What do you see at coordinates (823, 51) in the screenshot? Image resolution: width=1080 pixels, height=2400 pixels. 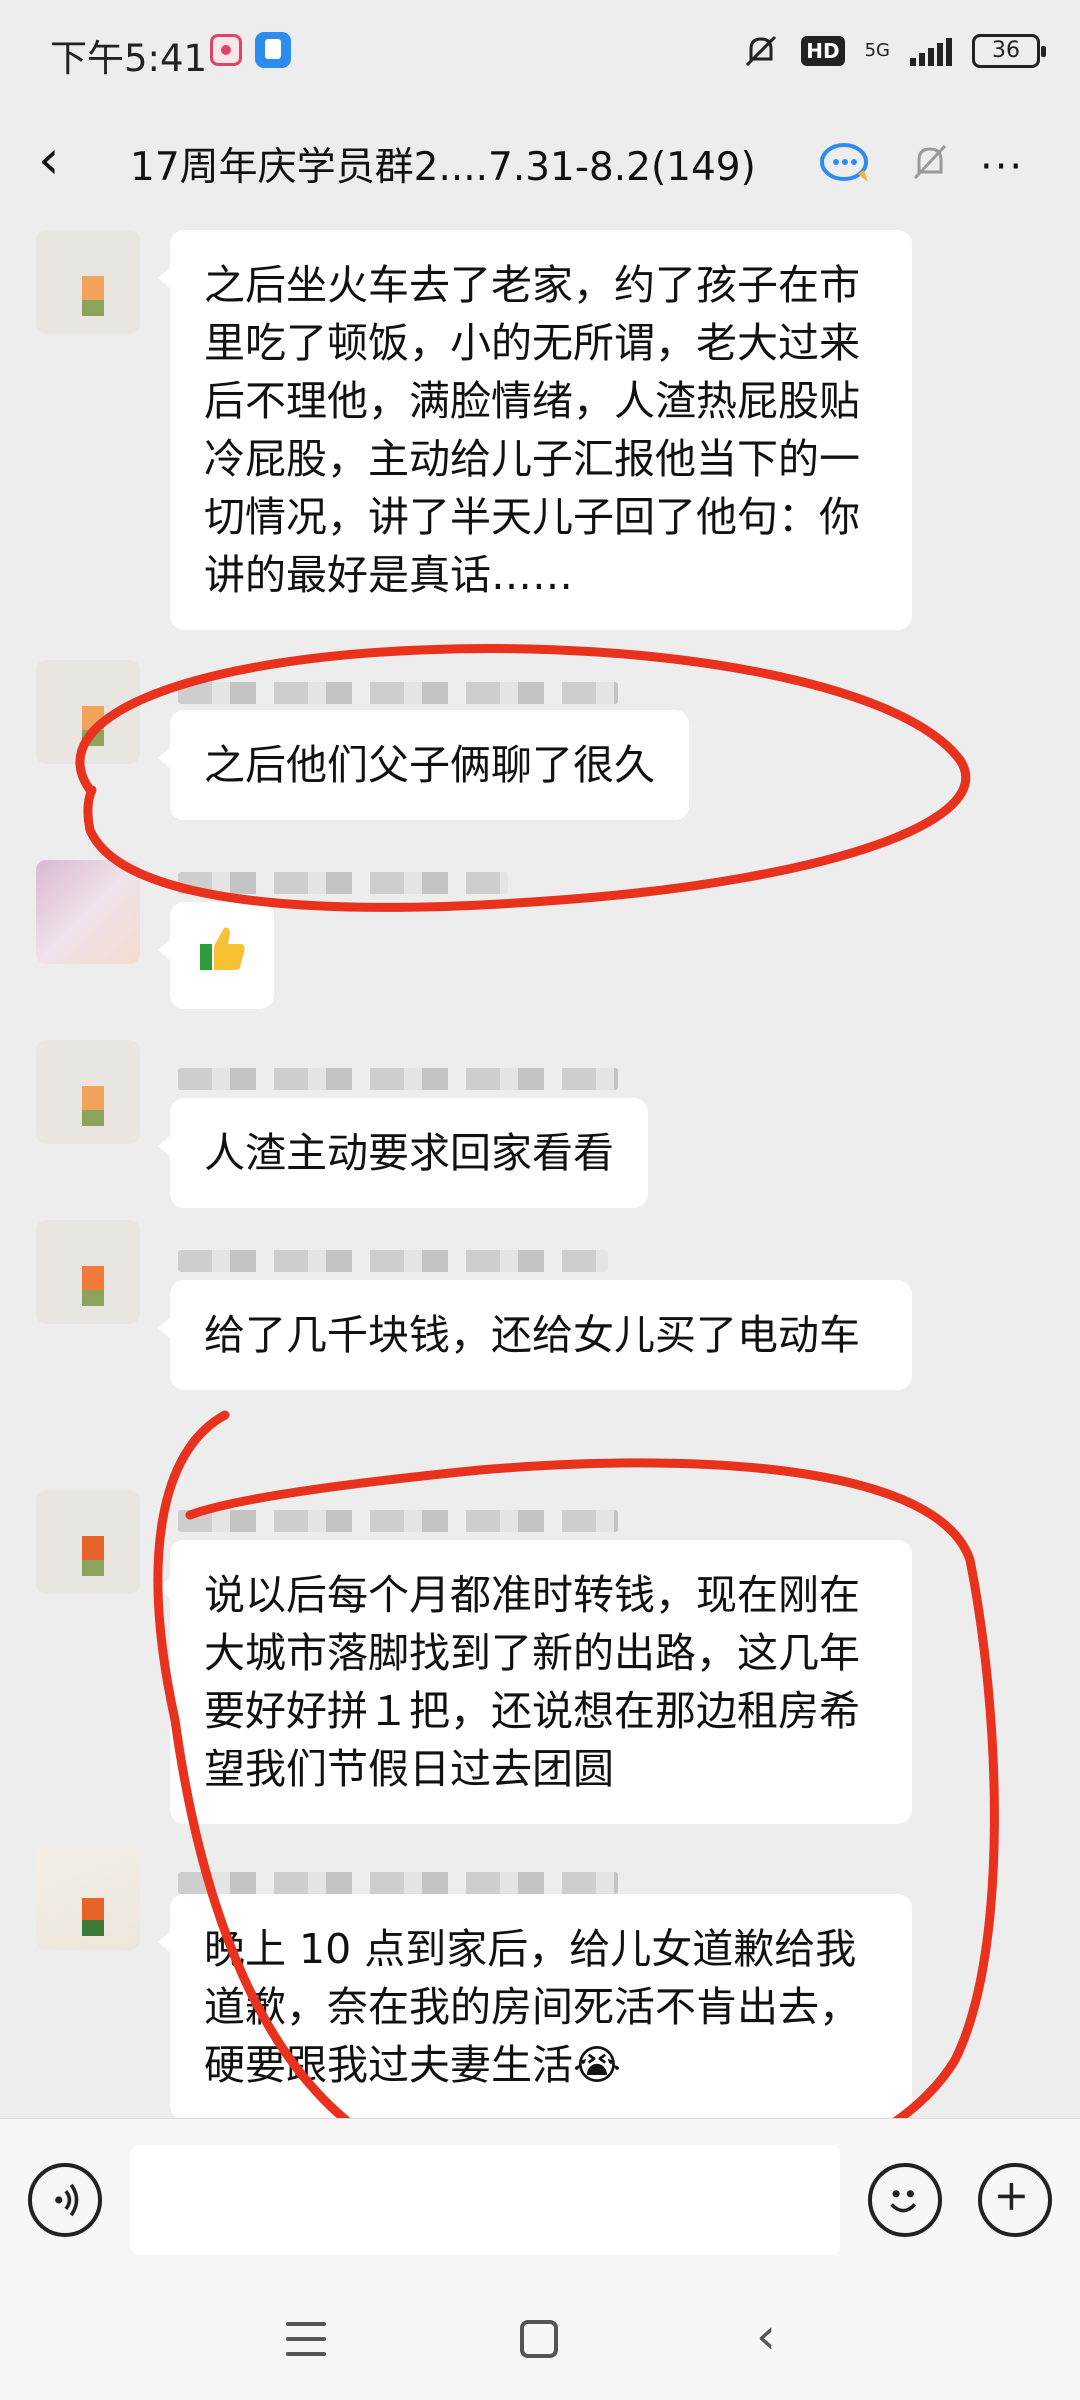 I see `hd-icon: HD` at bounding box center [823, 51].